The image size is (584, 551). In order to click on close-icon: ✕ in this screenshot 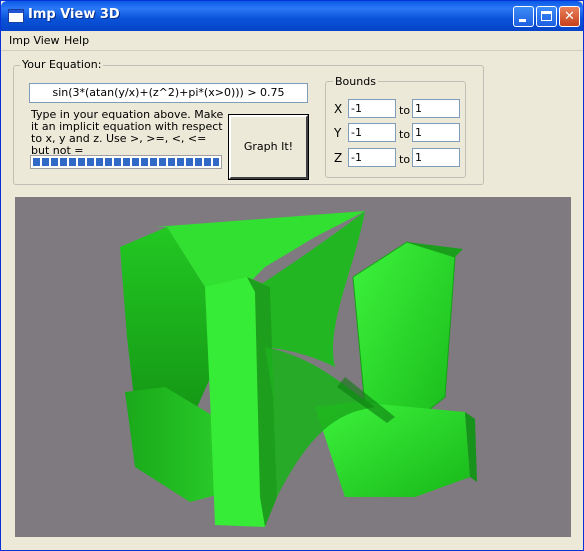, I will do `click(569, 16)`.